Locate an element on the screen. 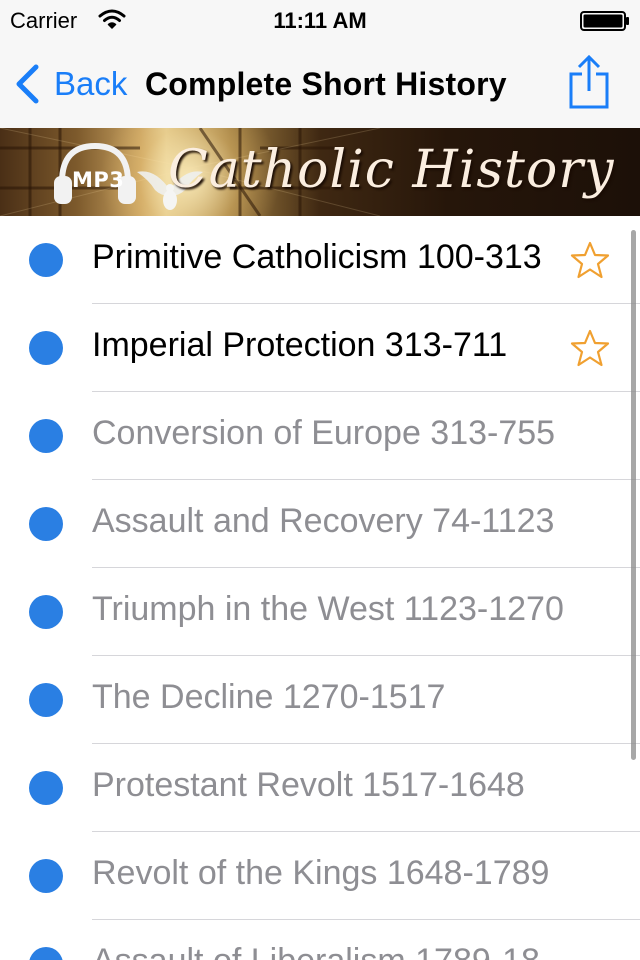 The image size is (640, 960). mp3-badge: MP3 is located at coordinates (98, 180).